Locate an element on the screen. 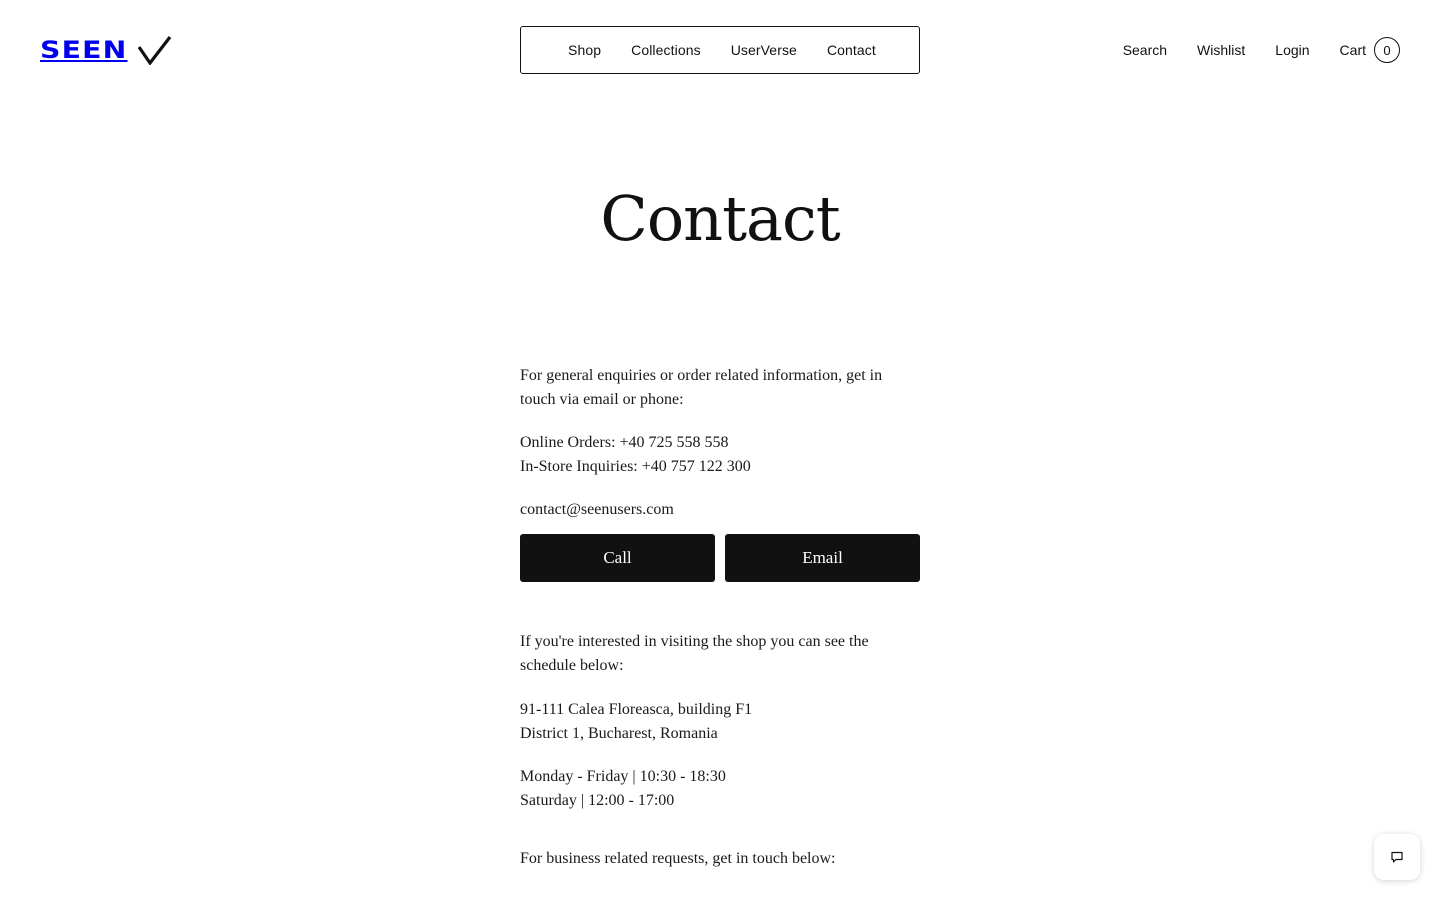 This screenshot has height=900, width=1440. nav-item-contact: Contact is located at coordinates (851, 50).